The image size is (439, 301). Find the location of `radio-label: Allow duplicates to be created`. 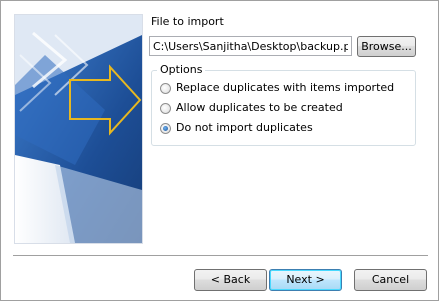

radio-label: Allow duplicates to be created is located at coordinates (259, 107).